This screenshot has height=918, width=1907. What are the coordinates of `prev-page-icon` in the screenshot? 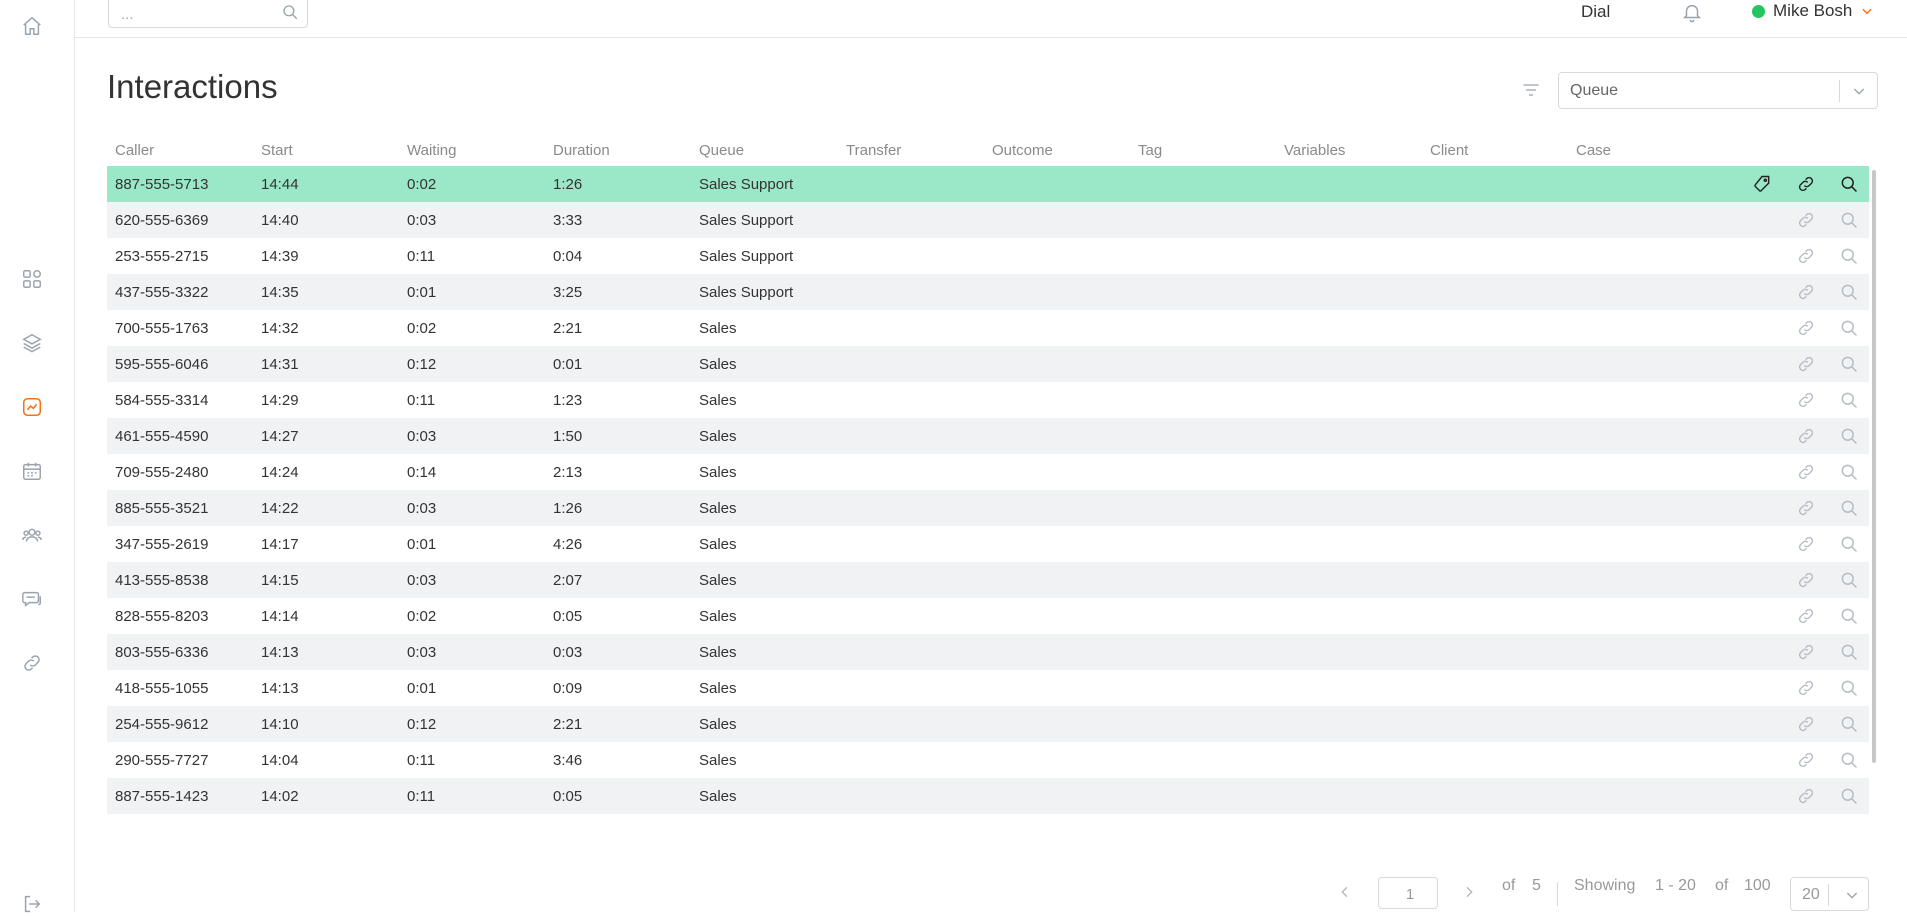 It's located at (1345, 892).